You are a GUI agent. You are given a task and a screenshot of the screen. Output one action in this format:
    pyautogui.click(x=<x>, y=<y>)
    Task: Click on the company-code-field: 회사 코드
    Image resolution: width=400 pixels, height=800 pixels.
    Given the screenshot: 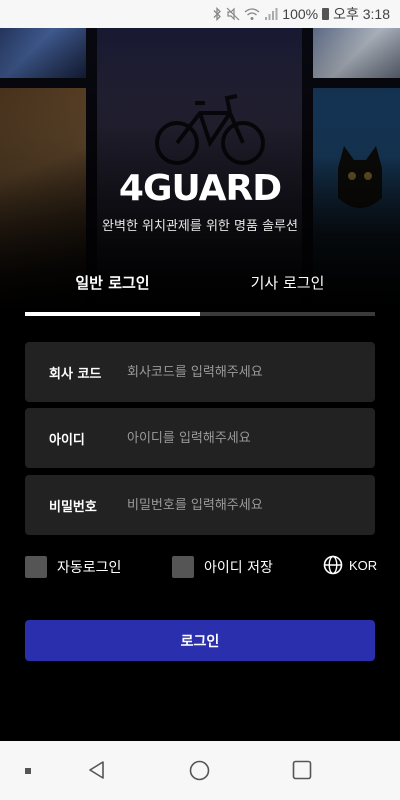 What is the action you would take?
    pyautogui.click(x=200, y=372)
    